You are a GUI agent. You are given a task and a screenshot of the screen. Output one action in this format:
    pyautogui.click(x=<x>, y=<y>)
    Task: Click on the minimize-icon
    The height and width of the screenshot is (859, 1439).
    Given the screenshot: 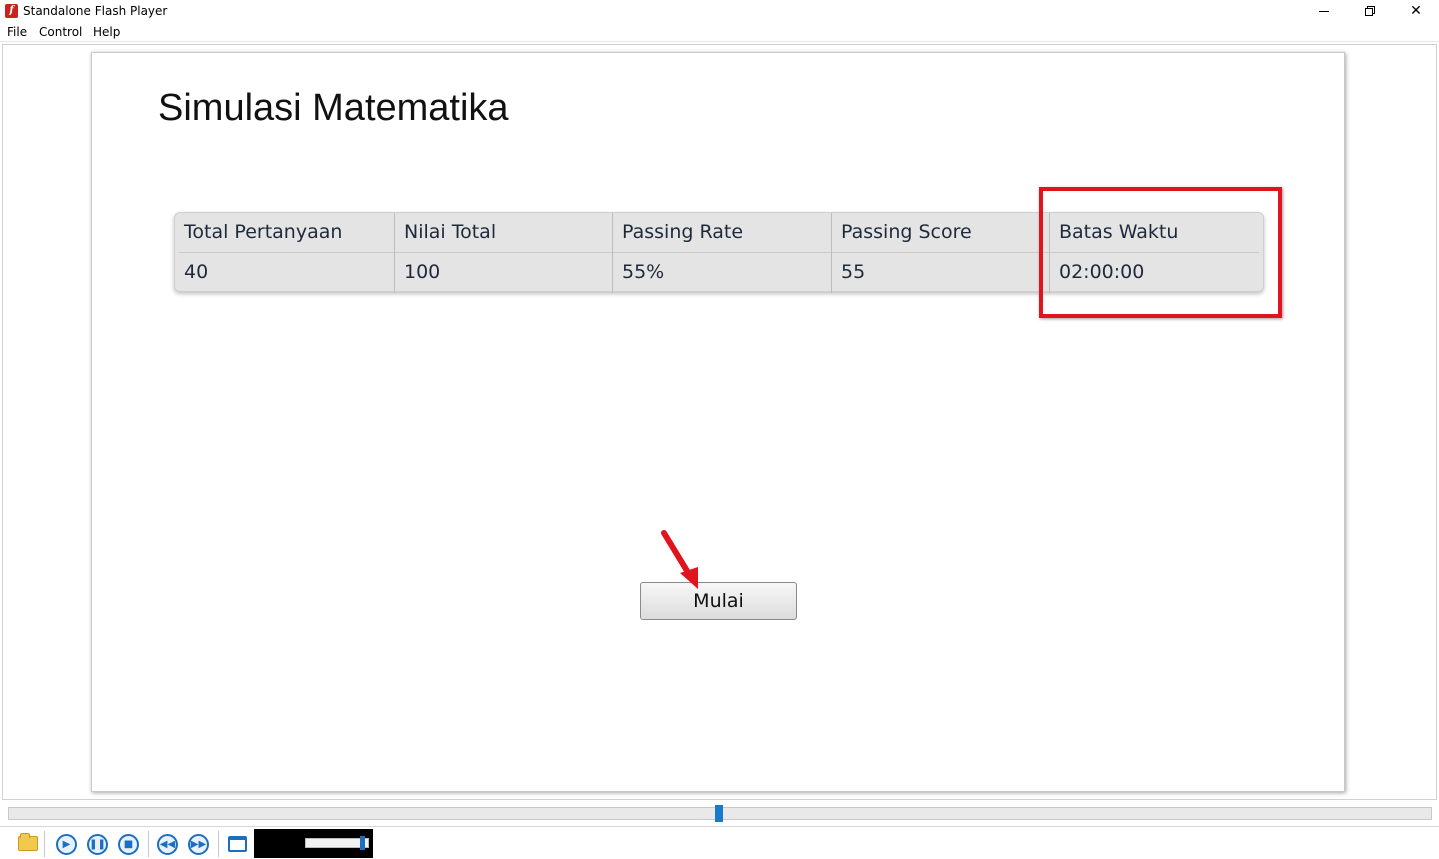 What is the action you would take?
    pyautogui.click(x=1324, y=11)
    